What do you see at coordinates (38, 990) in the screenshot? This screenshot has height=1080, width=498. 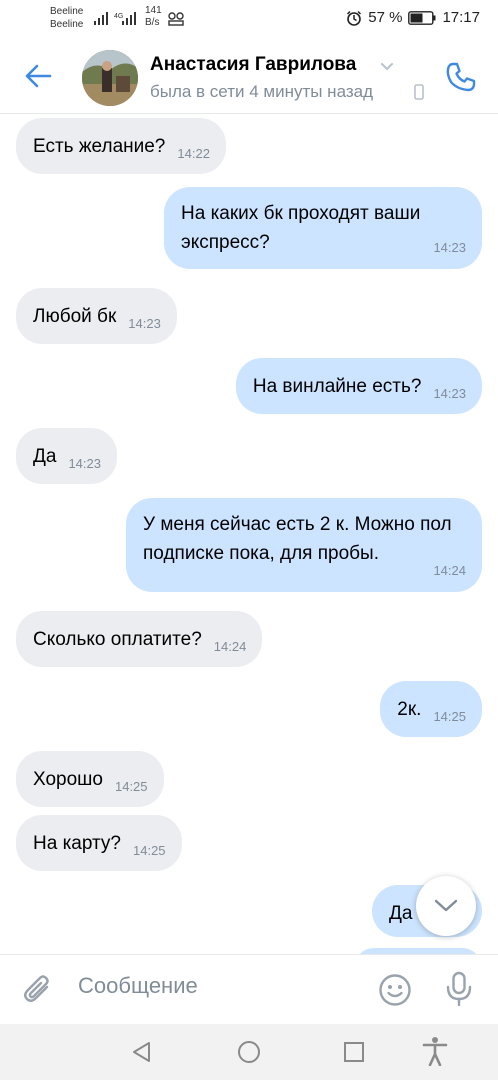 I see `paperclip-icon` at bounding box center [38, 990].